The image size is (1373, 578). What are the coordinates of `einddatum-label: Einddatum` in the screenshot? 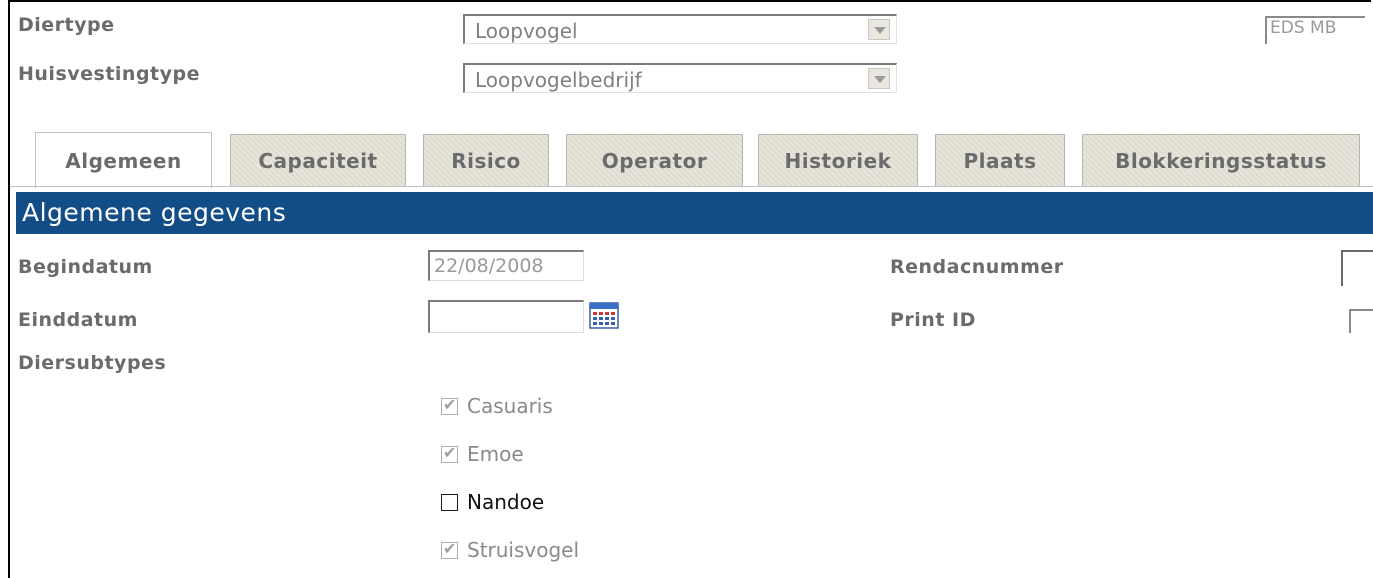 It's located at (78, 320).